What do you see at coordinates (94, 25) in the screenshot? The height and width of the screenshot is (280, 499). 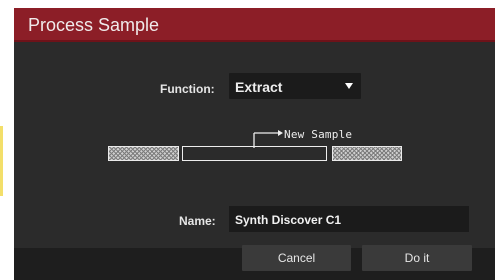 I see `dialog-title: Process Sample` at bounding box center [94, 25].